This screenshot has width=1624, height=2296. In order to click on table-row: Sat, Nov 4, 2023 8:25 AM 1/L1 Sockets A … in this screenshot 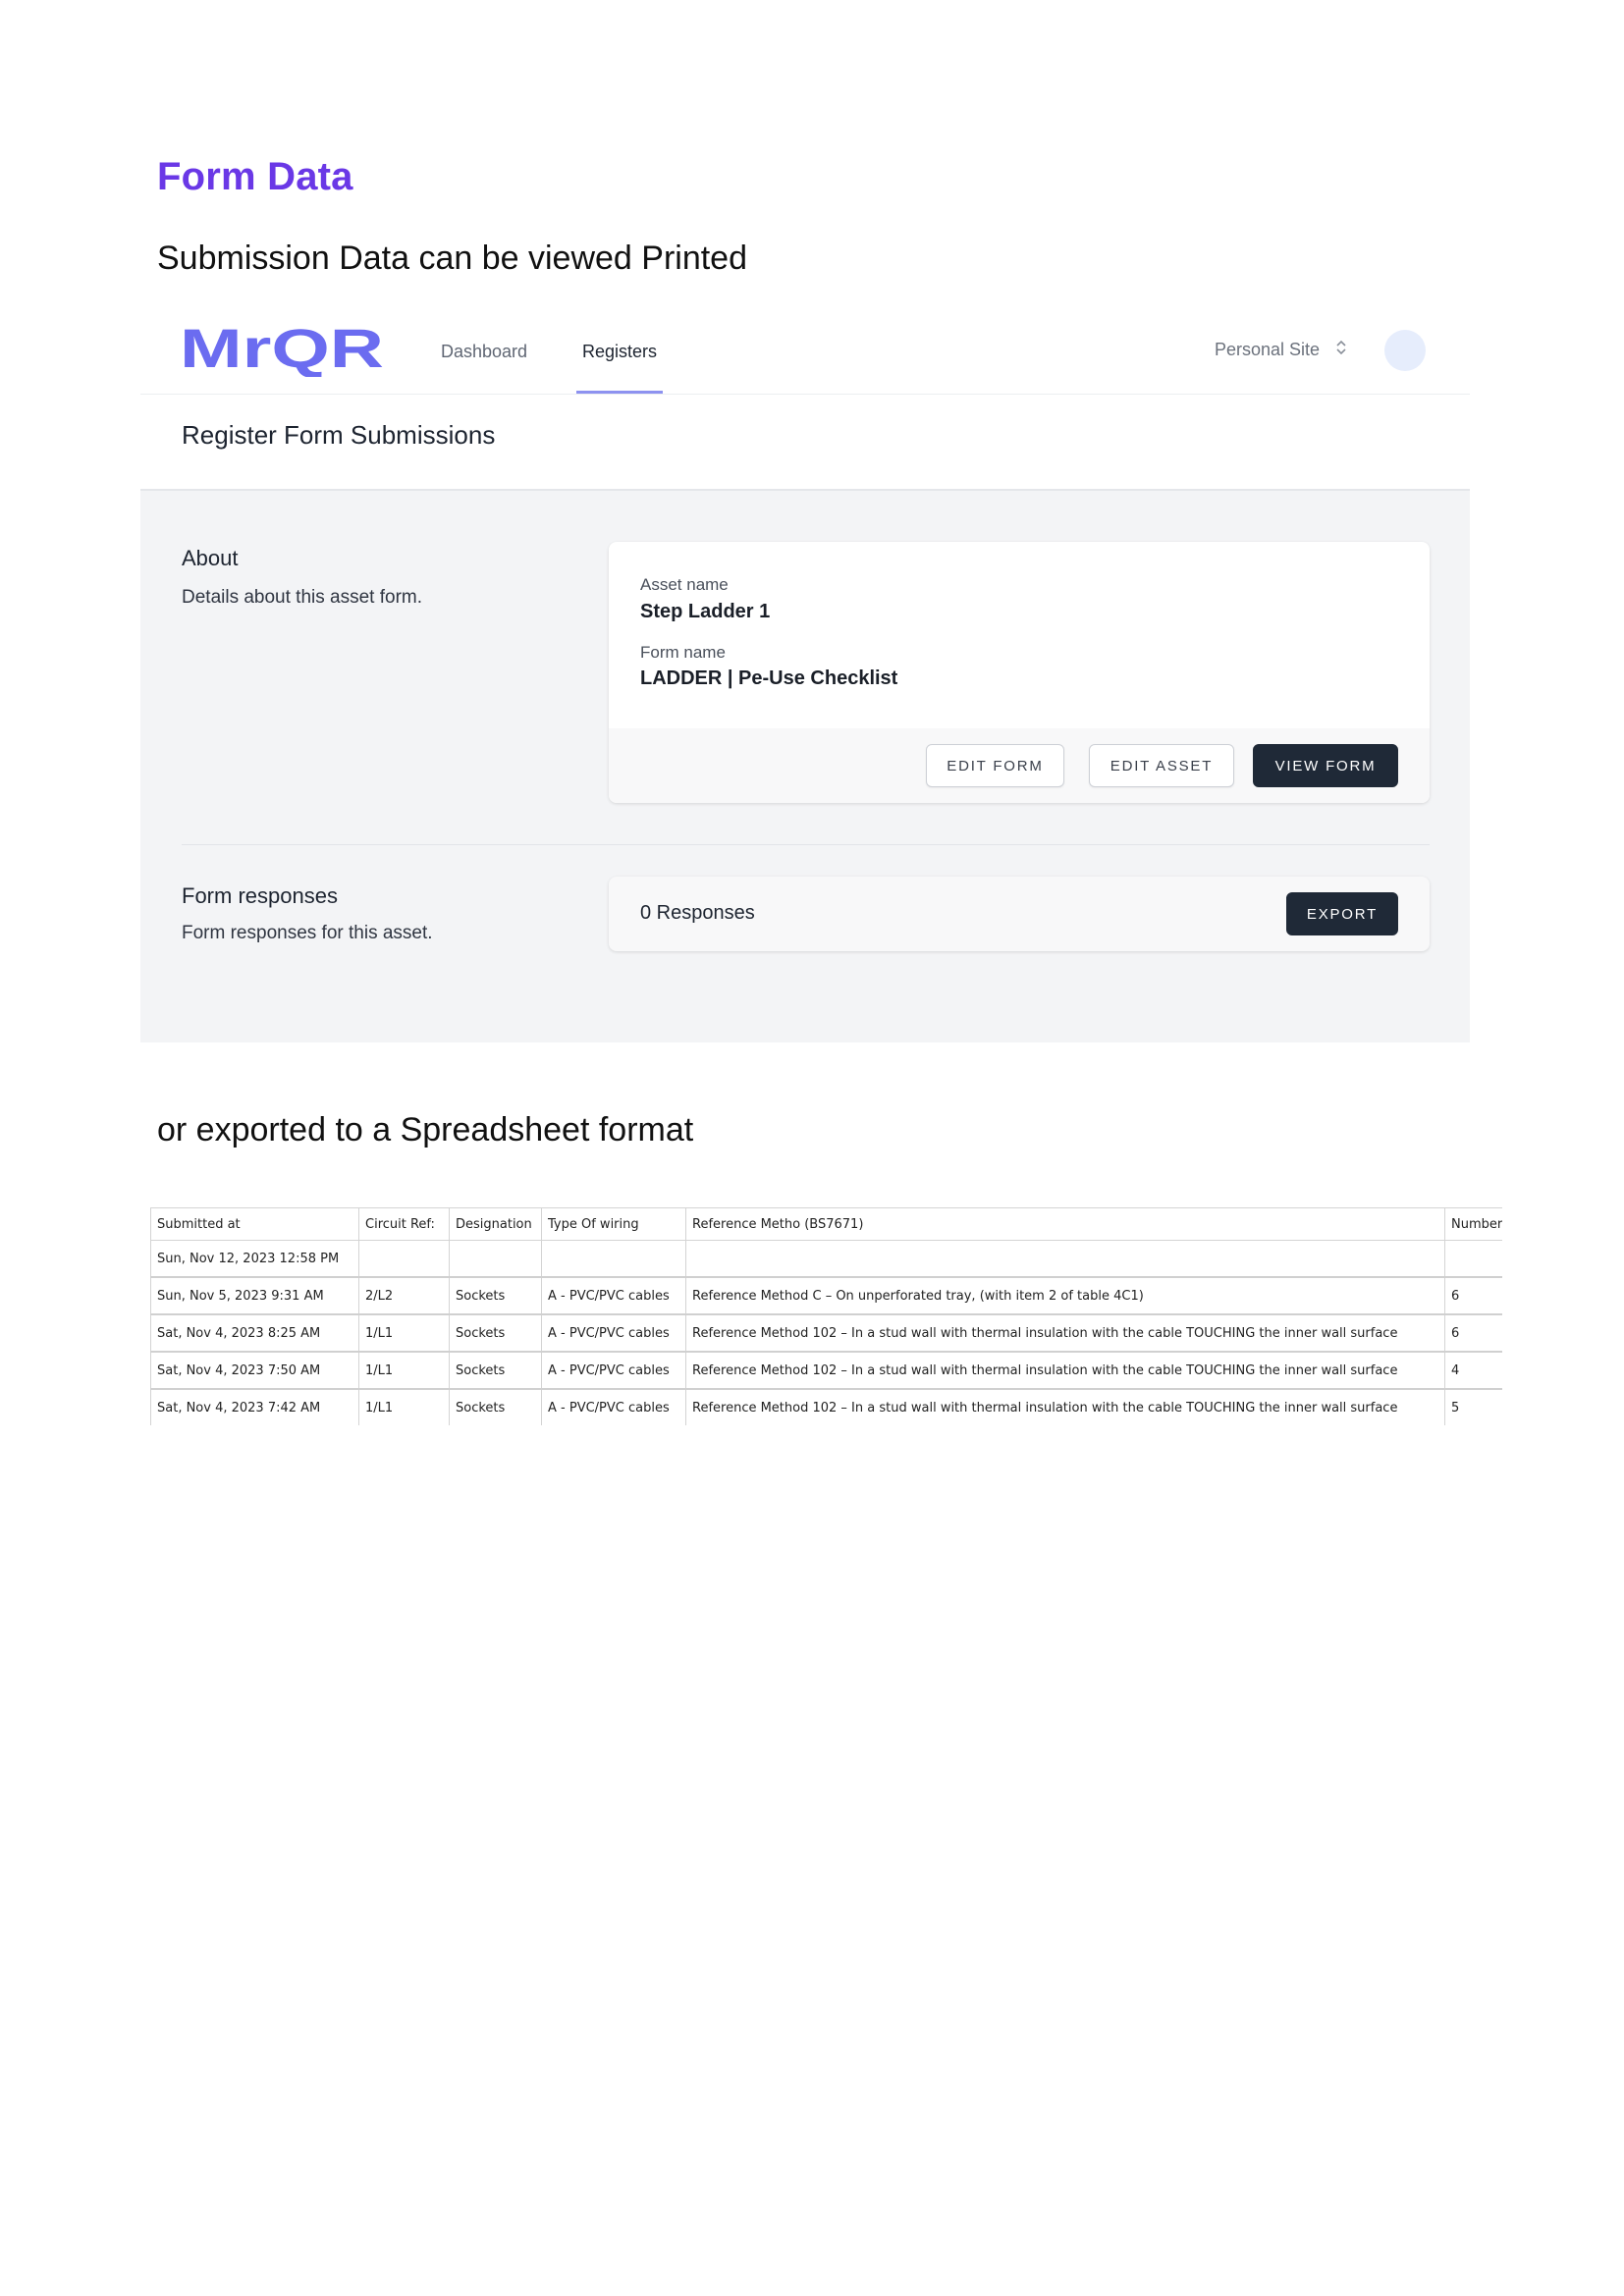, I will do `click(826, 1333)`.